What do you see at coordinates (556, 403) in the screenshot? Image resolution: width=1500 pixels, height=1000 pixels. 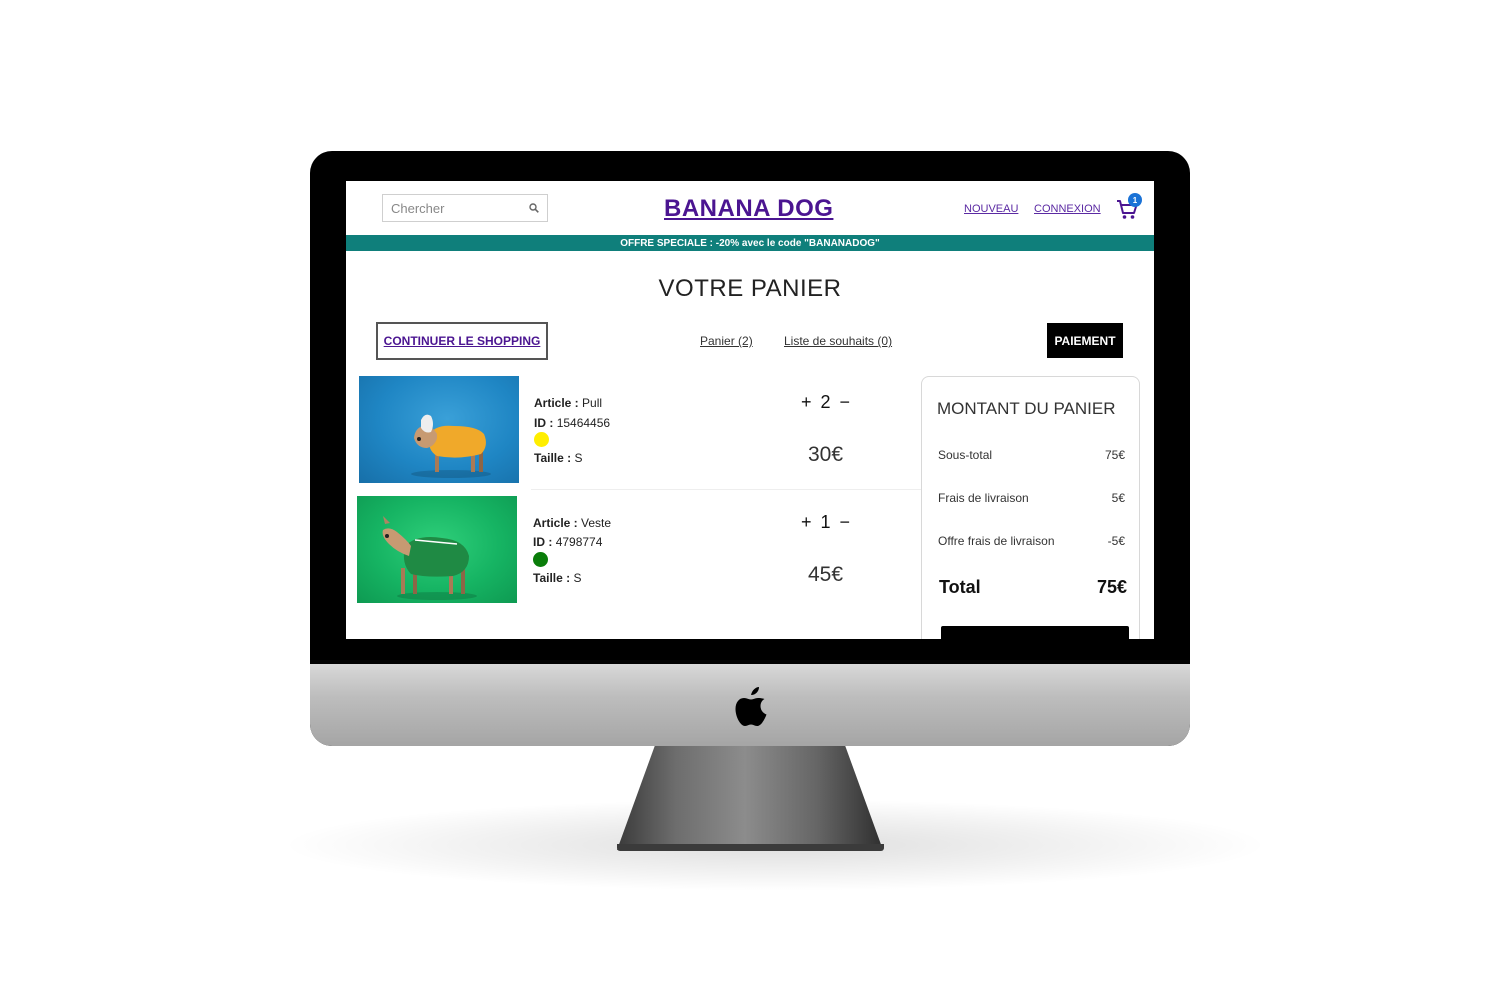 I see `item-1-article-label: Article :` at bounding box center [556, 403].